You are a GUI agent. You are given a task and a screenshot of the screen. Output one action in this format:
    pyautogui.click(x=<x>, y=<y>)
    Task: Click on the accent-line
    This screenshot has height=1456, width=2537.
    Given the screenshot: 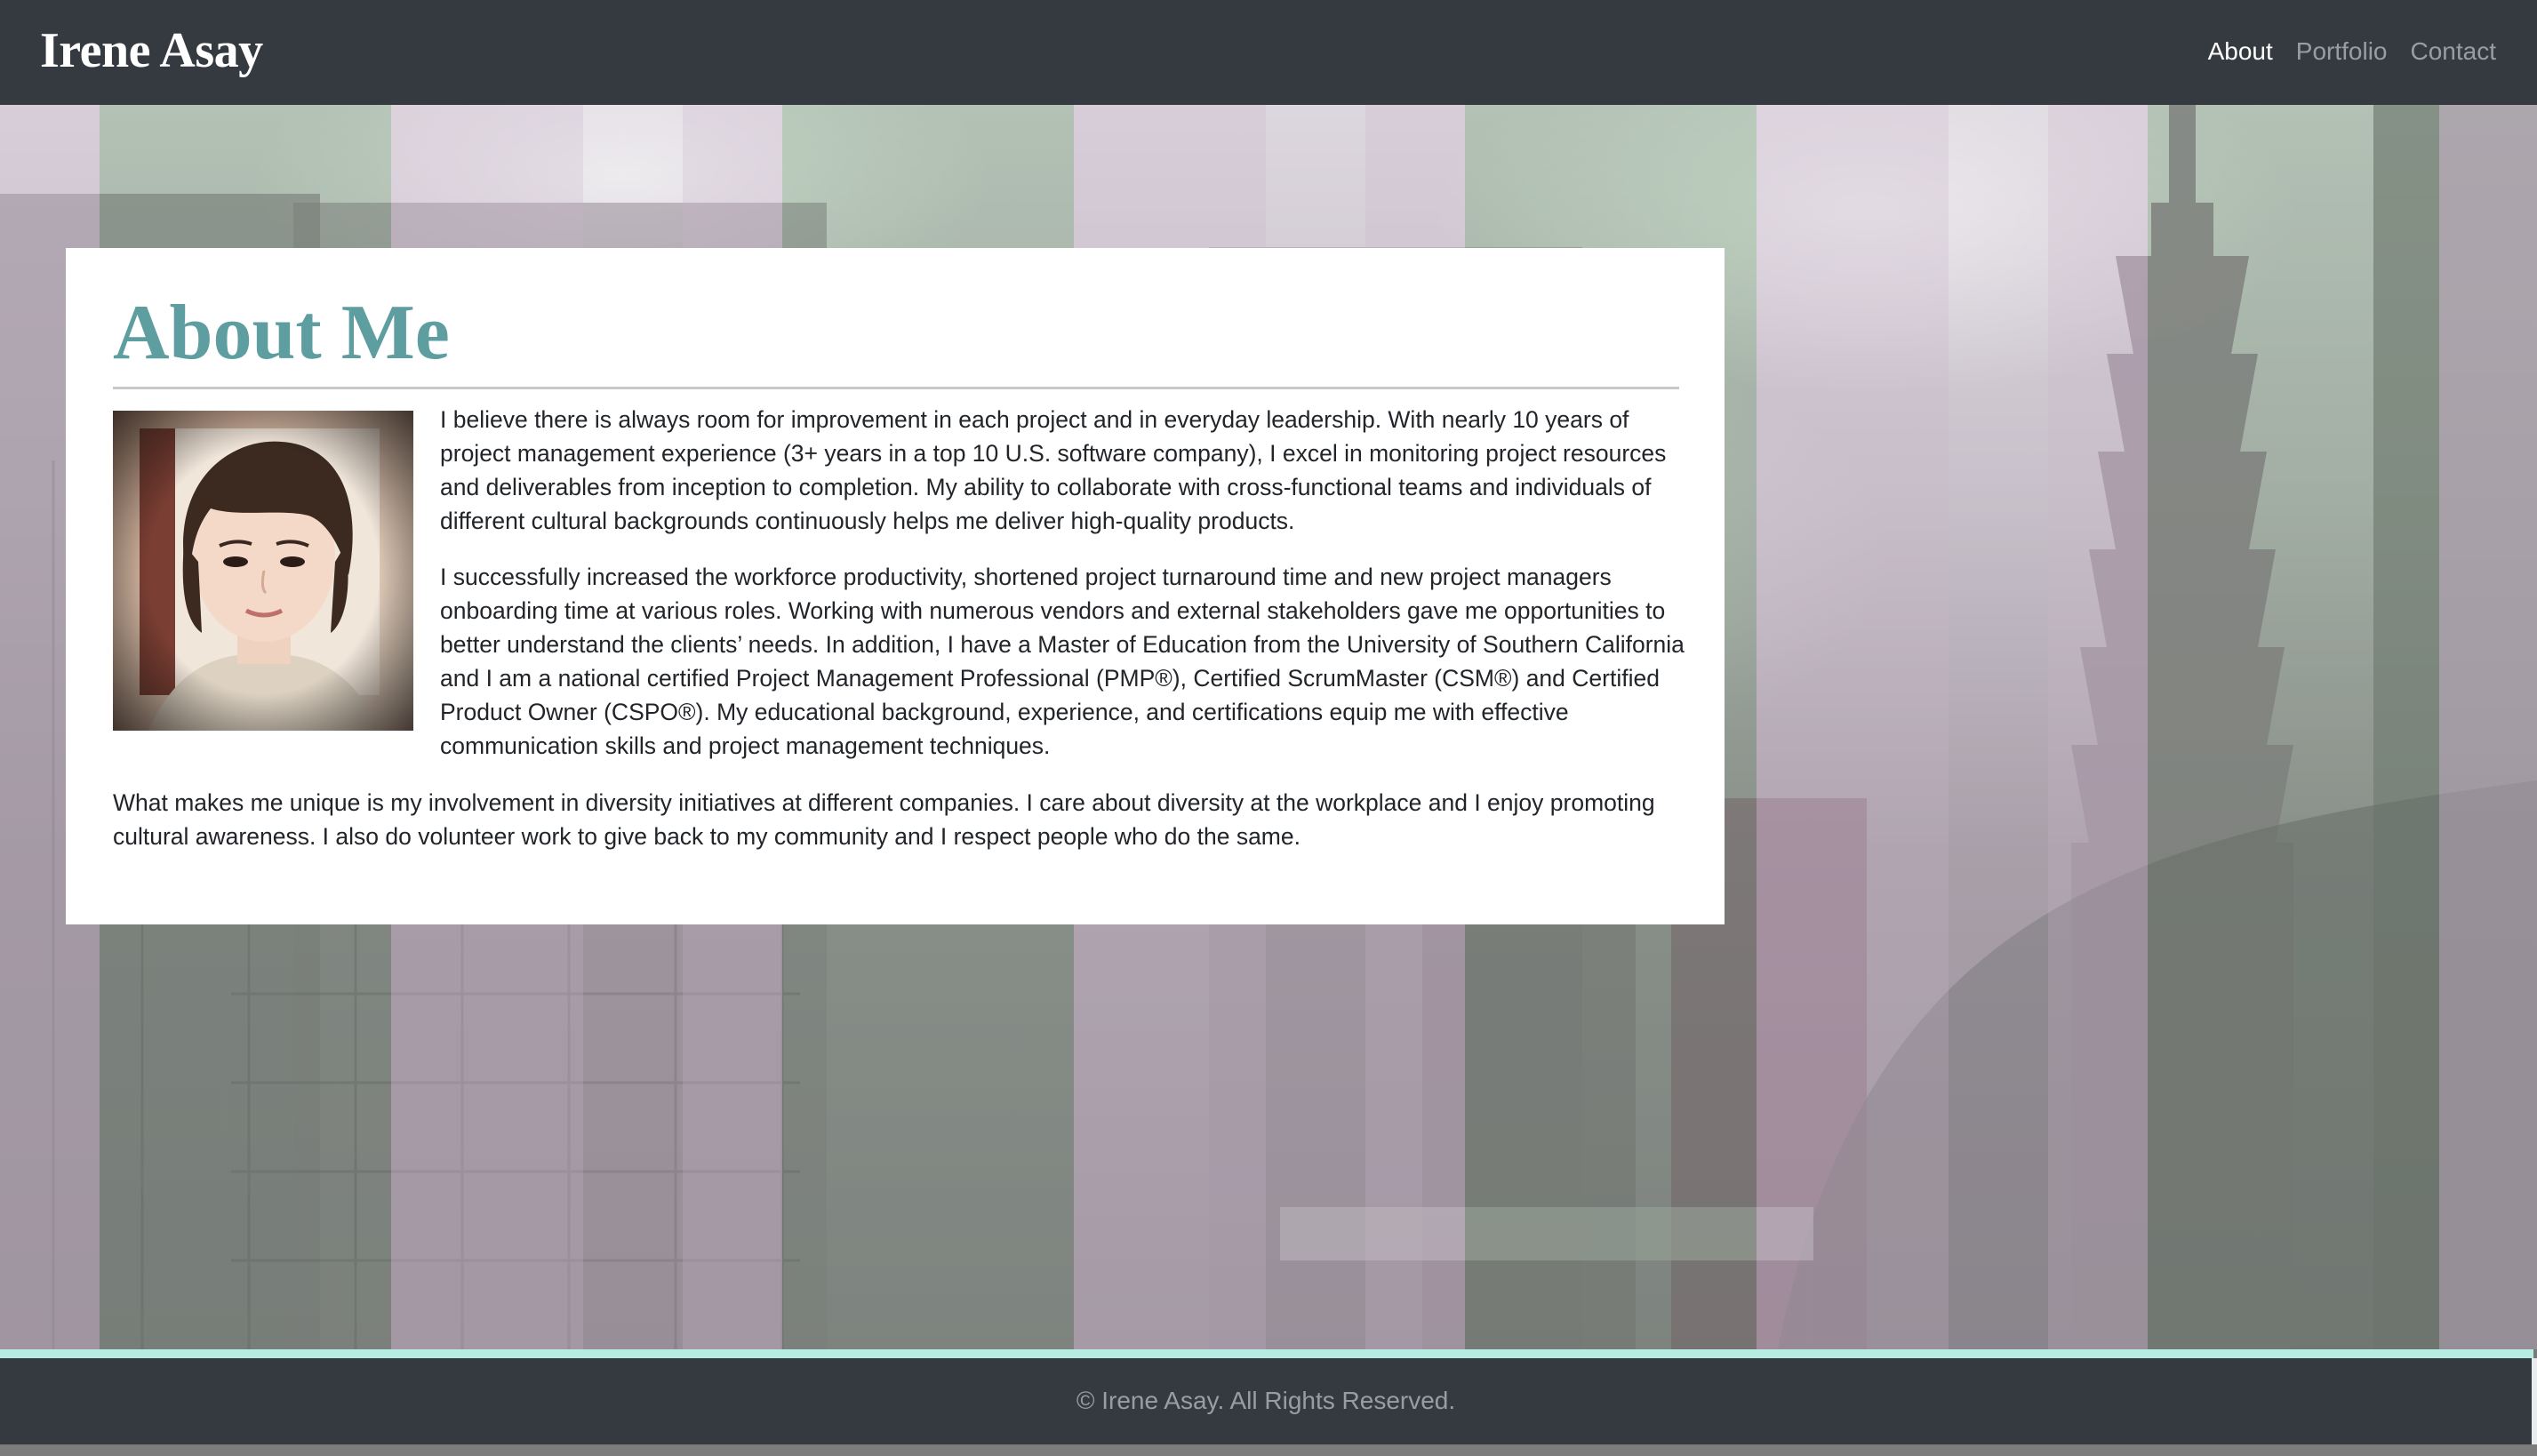 What is the action you would take?
    pyautogui.click(x=1266, y=1353)
    